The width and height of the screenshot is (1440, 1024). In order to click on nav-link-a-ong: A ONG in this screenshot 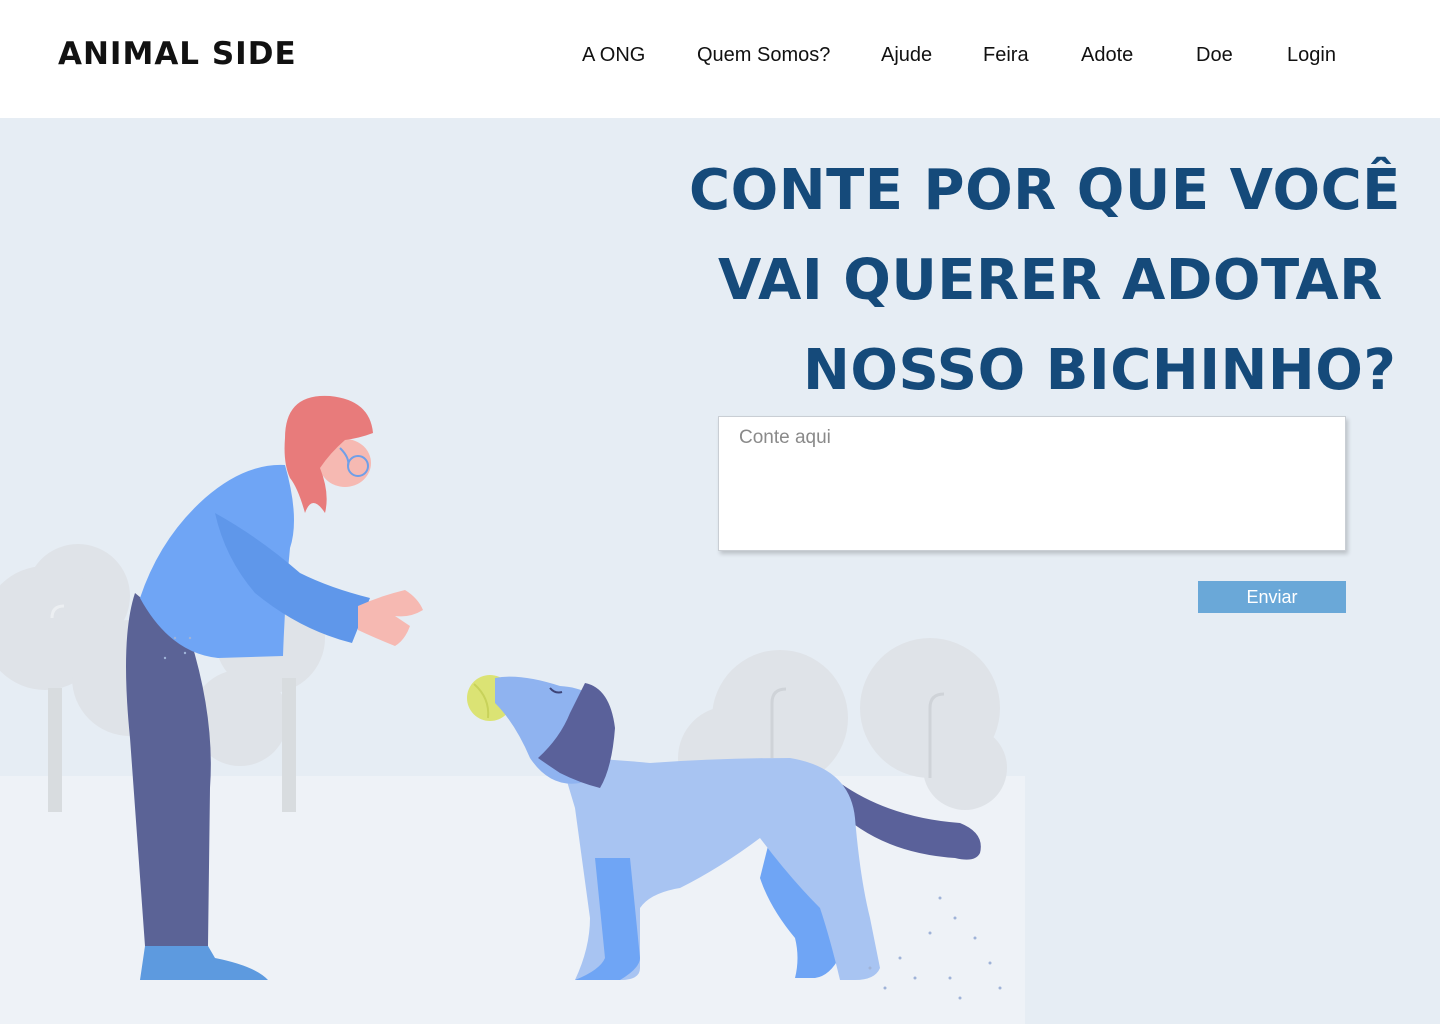, I will do `click(613, 55)`.